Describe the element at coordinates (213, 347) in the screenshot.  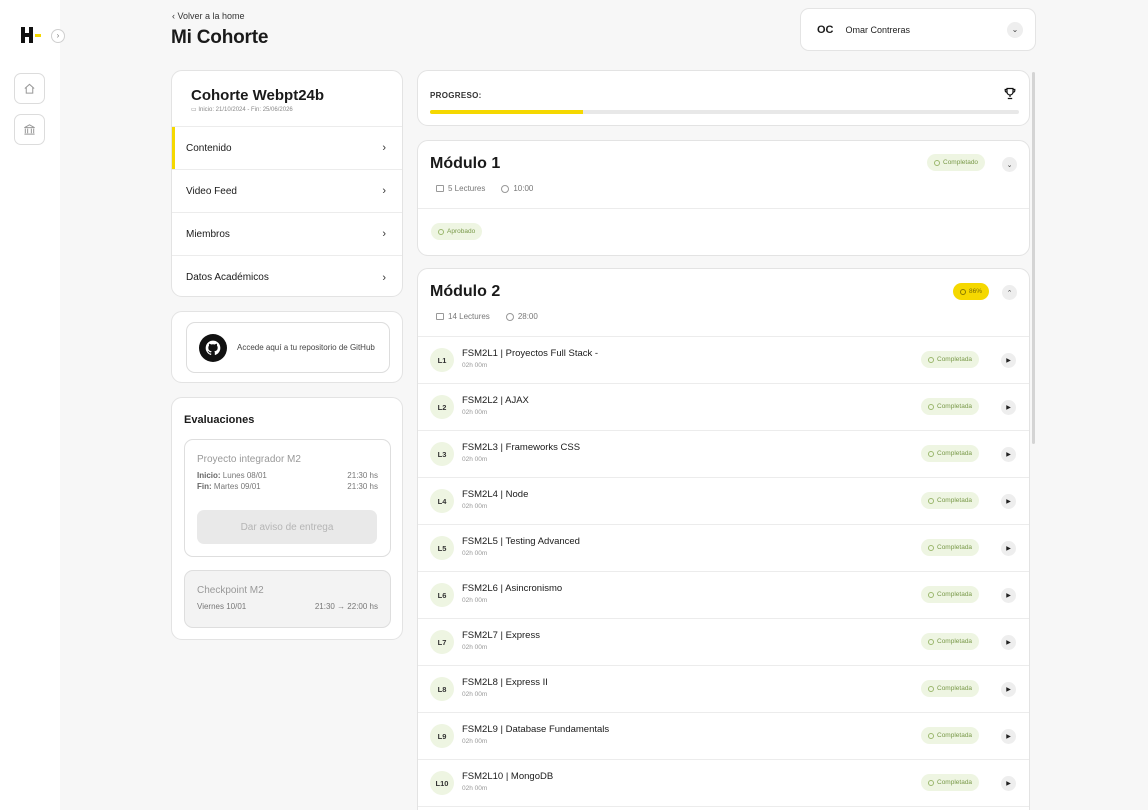
I see `github-icon` at that location.